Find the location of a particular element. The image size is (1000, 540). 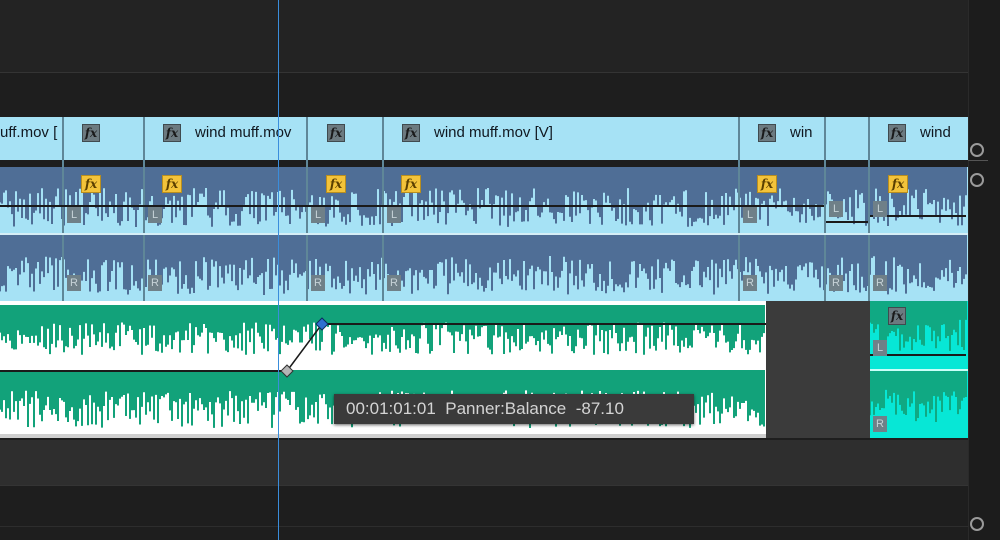

vertical-scrollbar is located at coordinates (984, 270).